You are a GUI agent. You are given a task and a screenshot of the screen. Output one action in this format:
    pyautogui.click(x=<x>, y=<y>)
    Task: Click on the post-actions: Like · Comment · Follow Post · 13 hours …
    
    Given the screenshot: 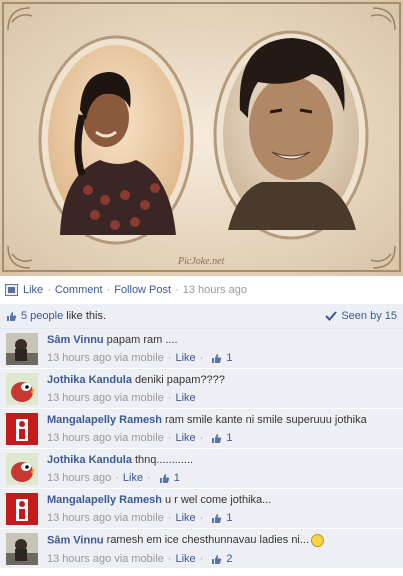 What is the action you would take?
    pyautogui.click(x=201, y=290)
    